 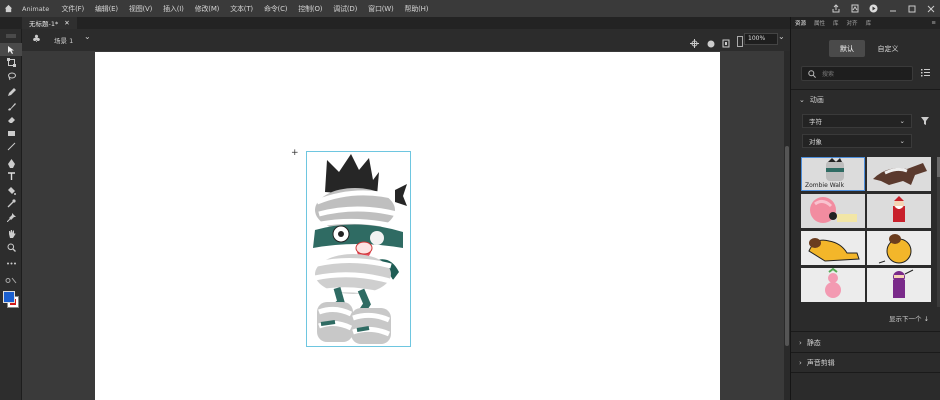 I want to click on section-static: › 静态, so click(x=810, y=343).